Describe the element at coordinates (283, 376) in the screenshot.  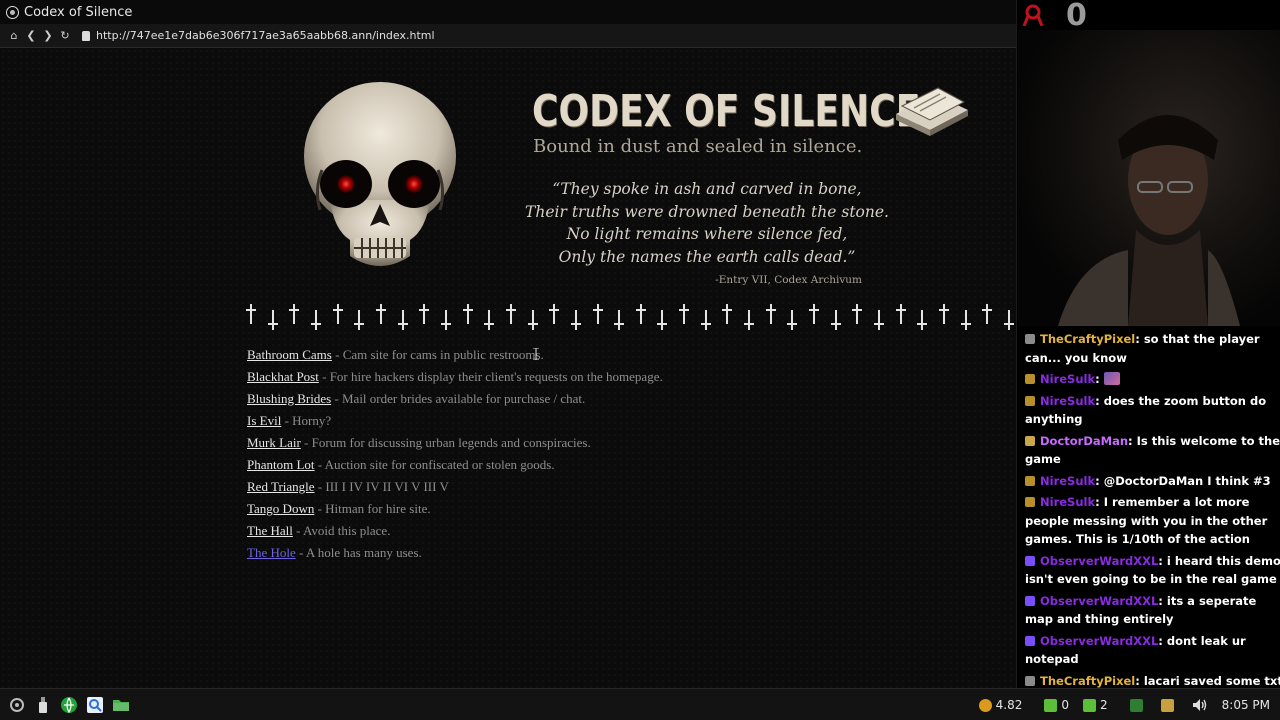
I see `site-link: Blackhat Post` at that location.